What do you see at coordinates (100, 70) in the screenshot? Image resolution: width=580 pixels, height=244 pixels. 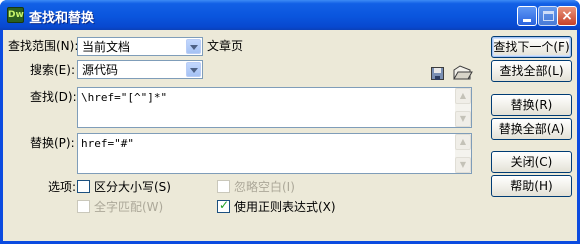 I see `search-value: 源代码` at bounding box center [100, 70].